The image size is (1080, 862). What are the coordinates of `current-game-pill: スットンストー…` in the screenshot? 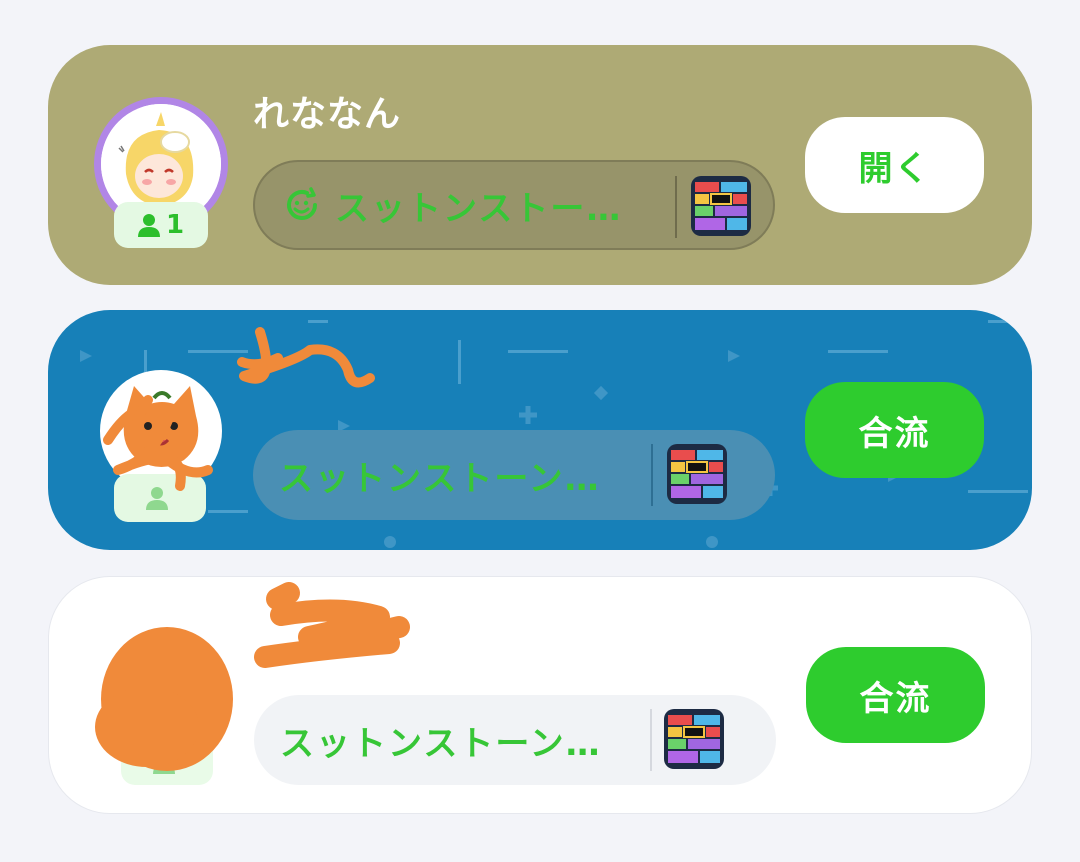 It's located at (514, 205).